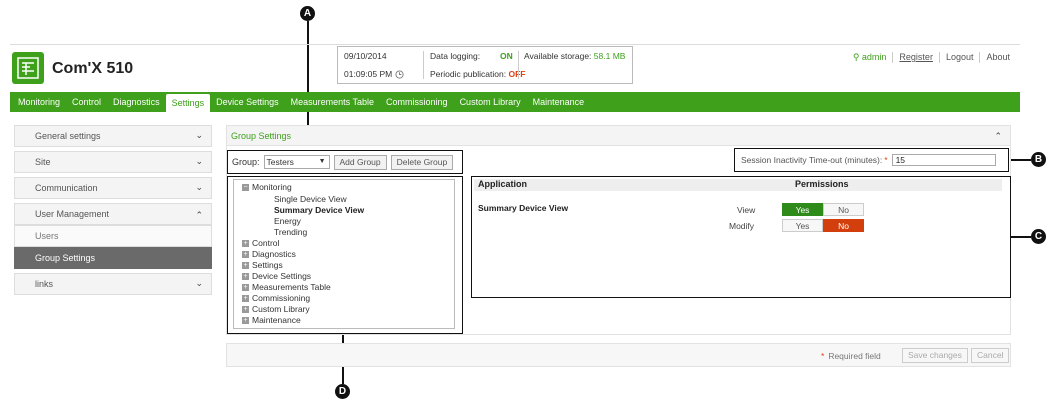  Describe the element at coordinates (113, 236) in the screenshot. I see `sidebar-item-users: Users` at that location.